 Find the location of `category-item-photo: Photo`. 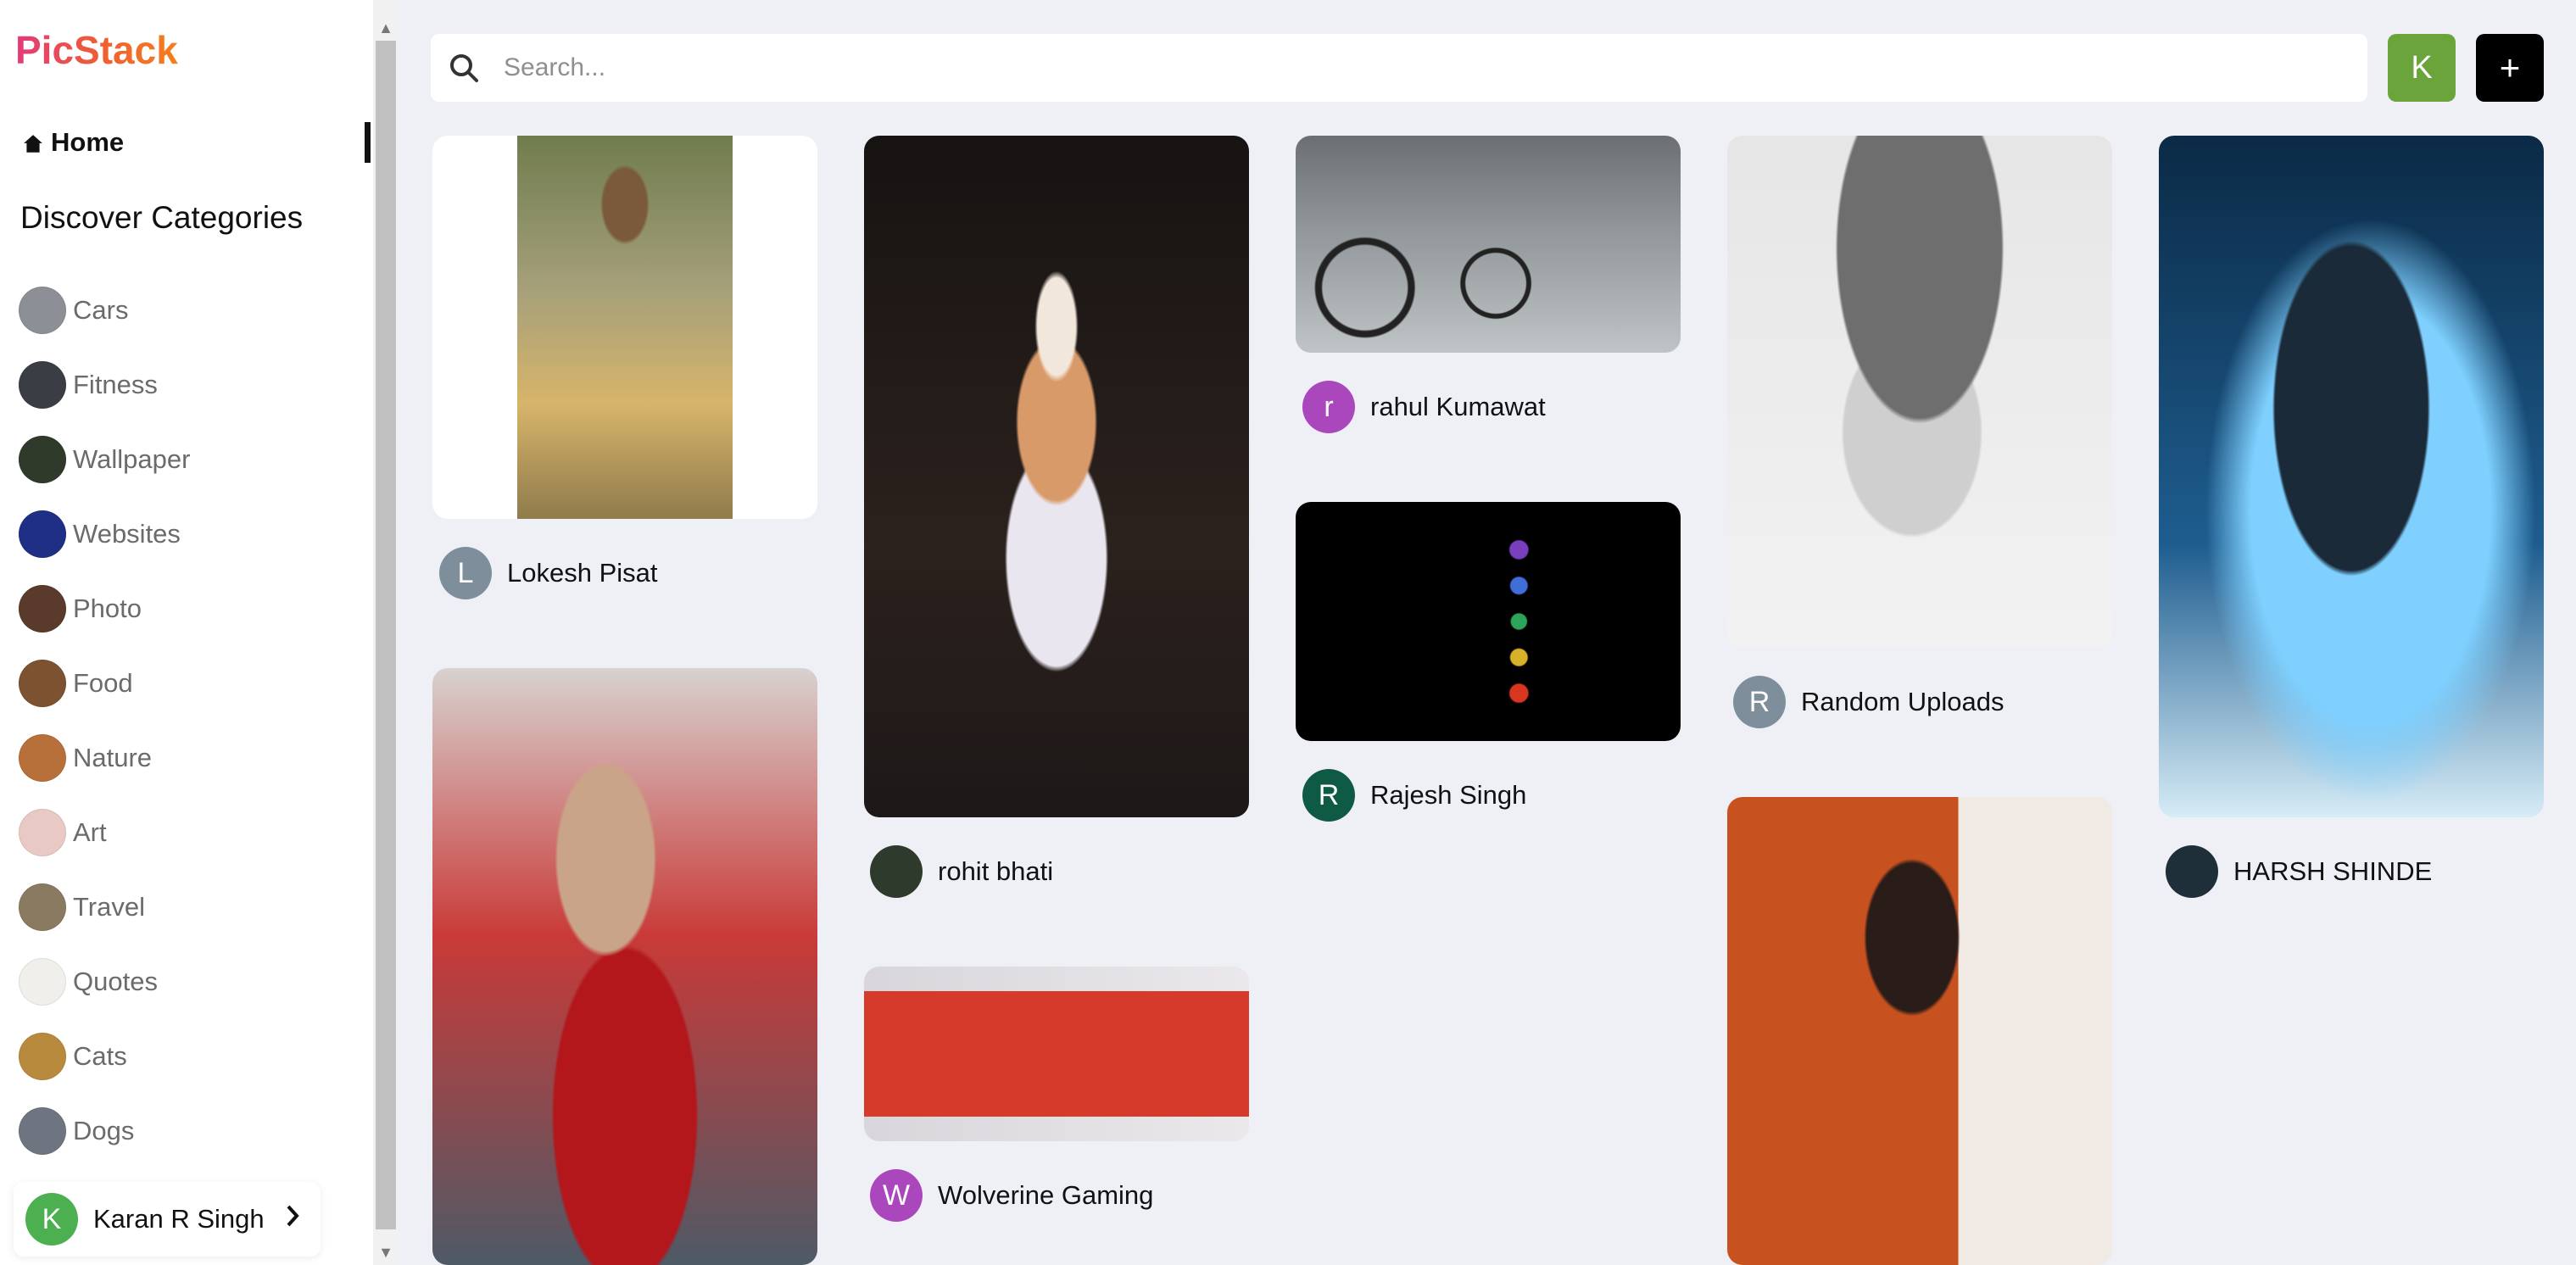

category-item-photo: Photo is located at coordinates (104, 608).